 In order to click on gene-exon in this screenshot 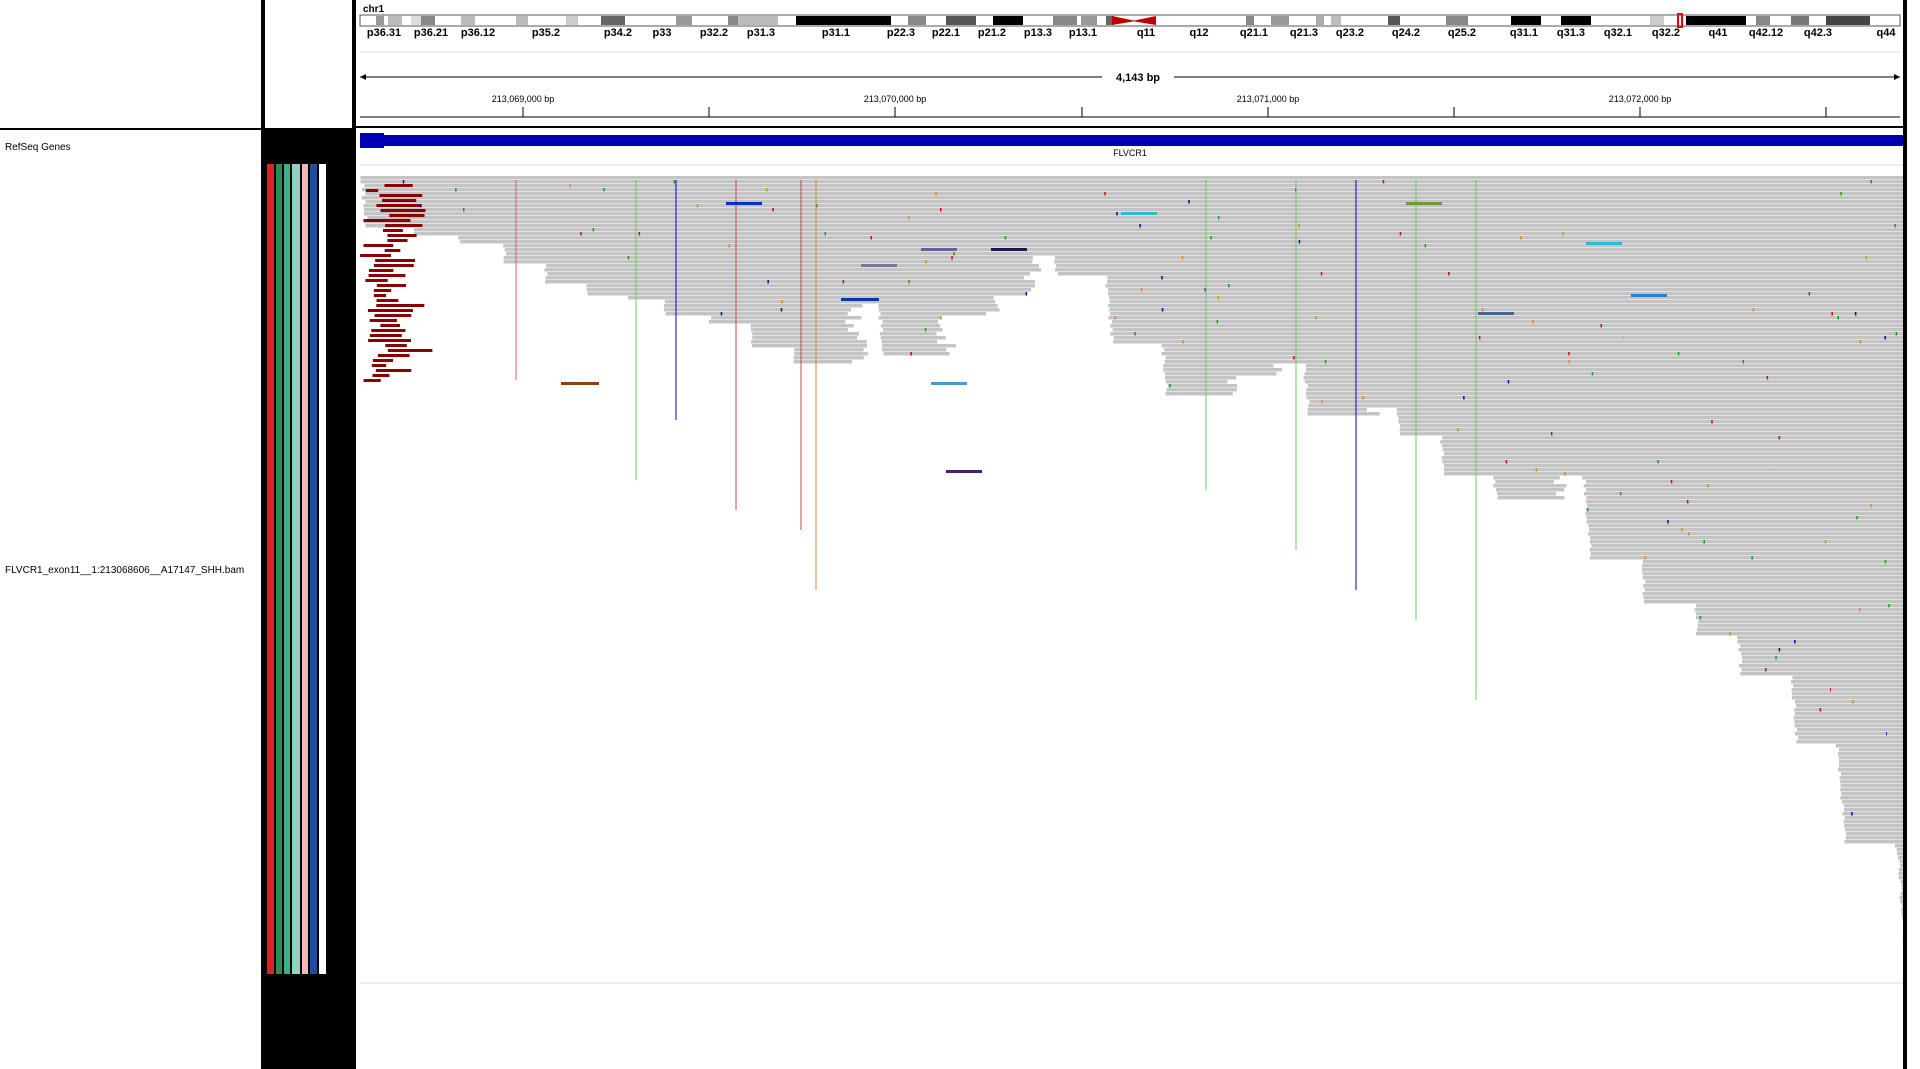, I will do `click(372, 140)`.